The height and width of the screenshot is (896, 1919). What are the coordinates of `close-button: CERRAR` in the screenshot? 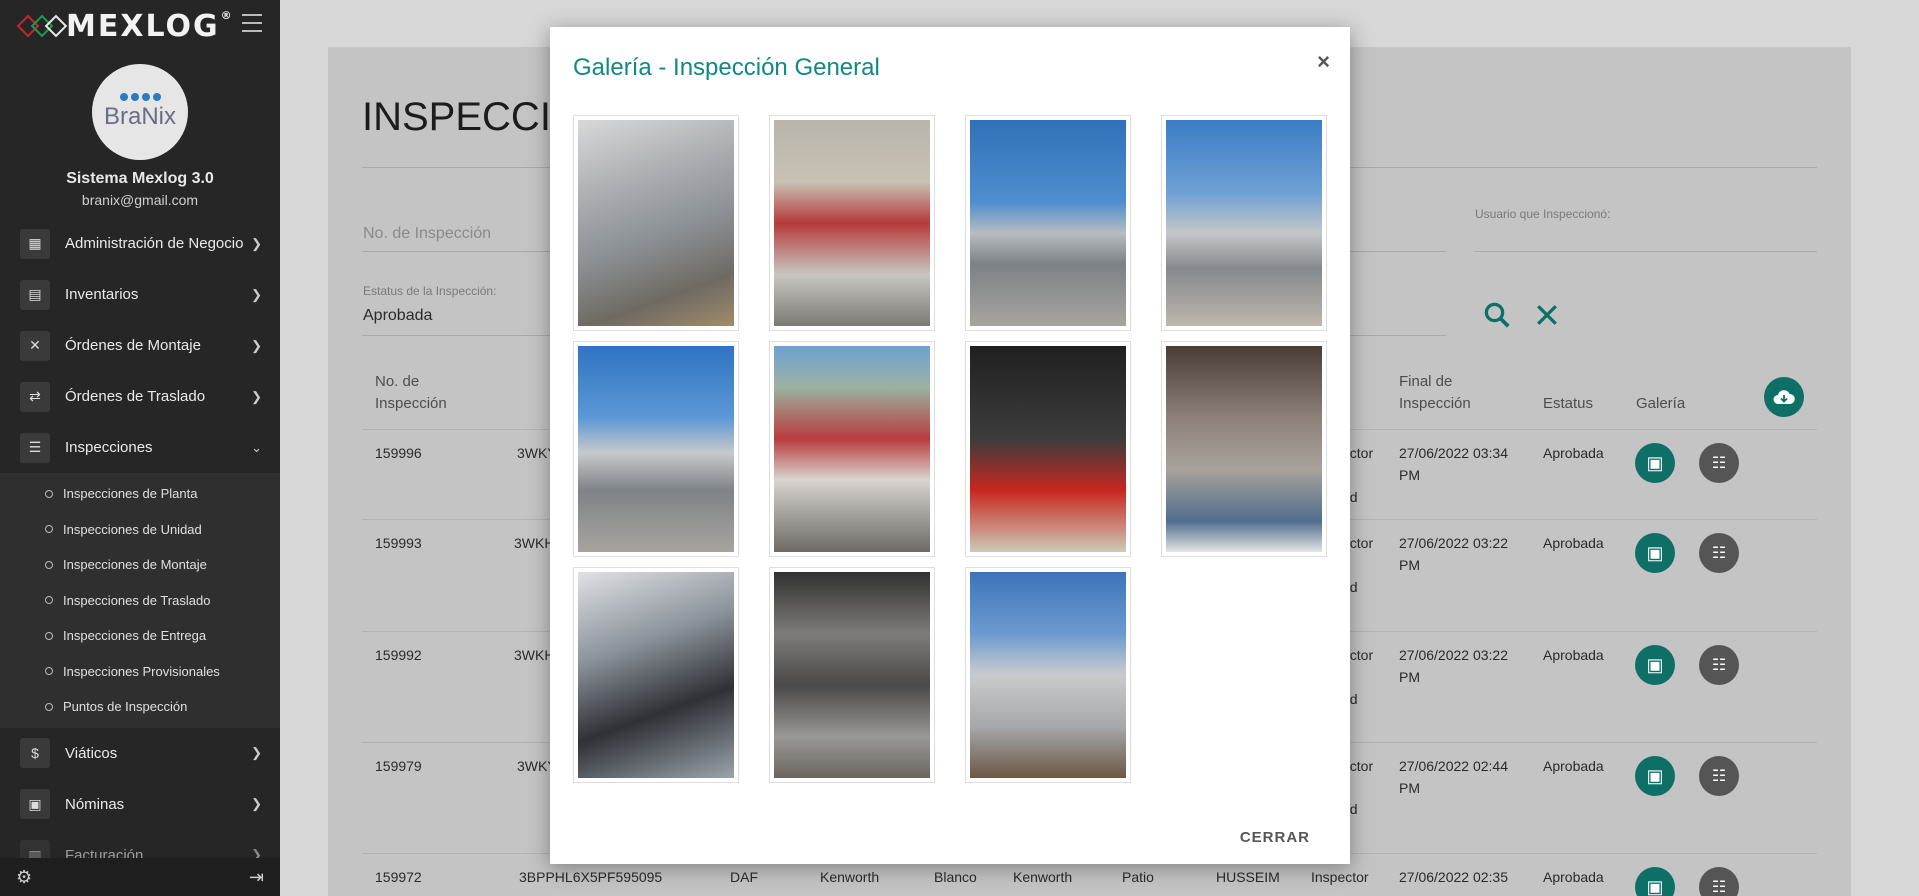 It's located at (1275, 837).